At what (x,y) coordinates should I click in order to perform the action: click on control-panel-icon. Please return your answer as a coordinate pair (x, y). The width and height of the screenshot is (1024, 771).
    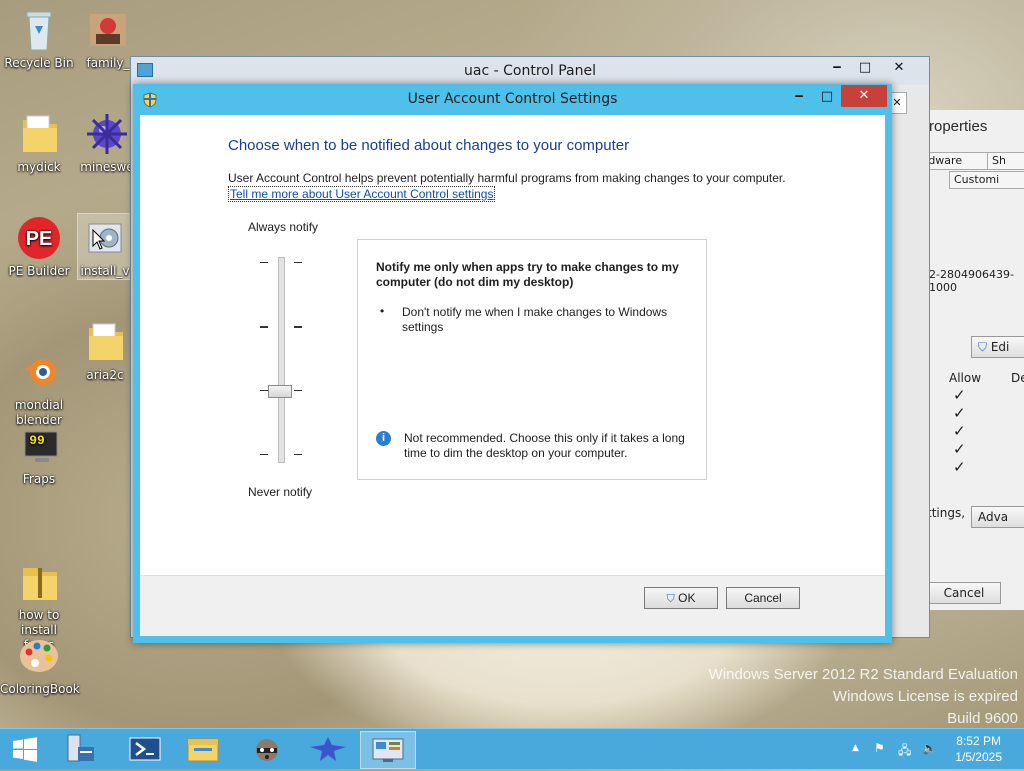
    Looking at the image, I should click on (388, 750).